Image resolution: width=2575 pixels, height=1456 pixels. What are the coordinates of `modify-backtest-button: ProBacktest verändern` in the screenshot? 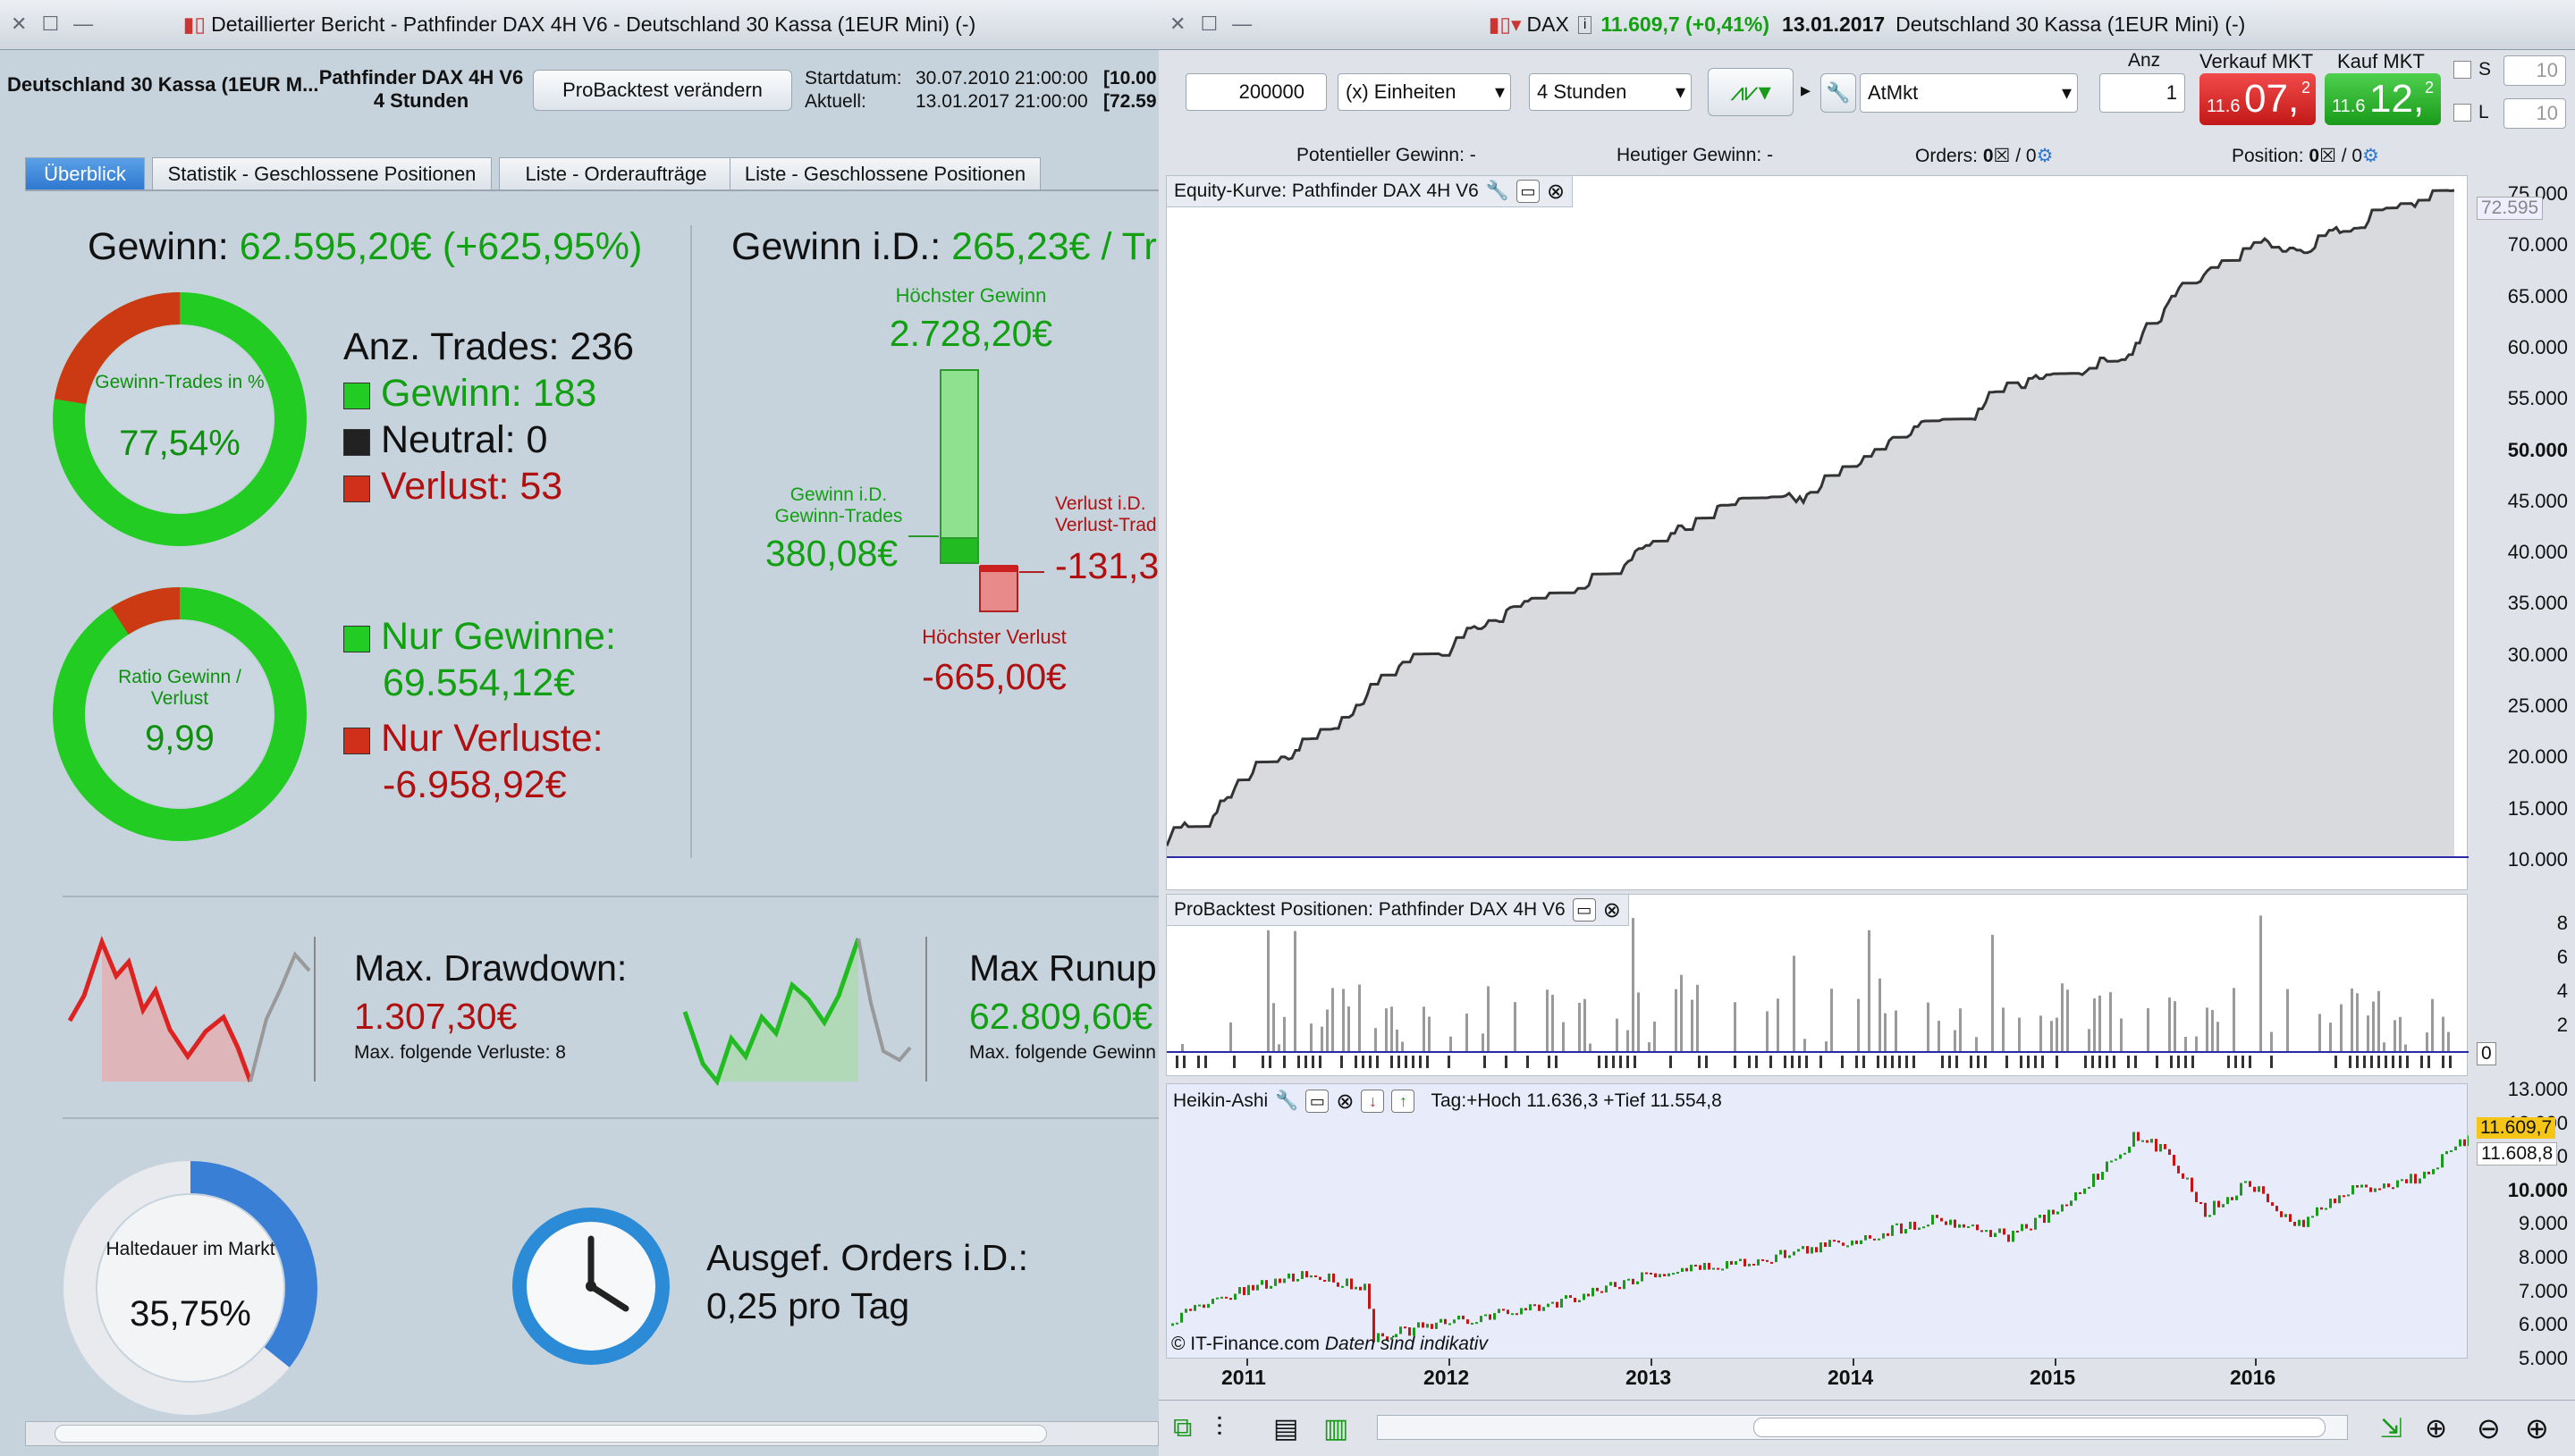 It's located at (662, 90).